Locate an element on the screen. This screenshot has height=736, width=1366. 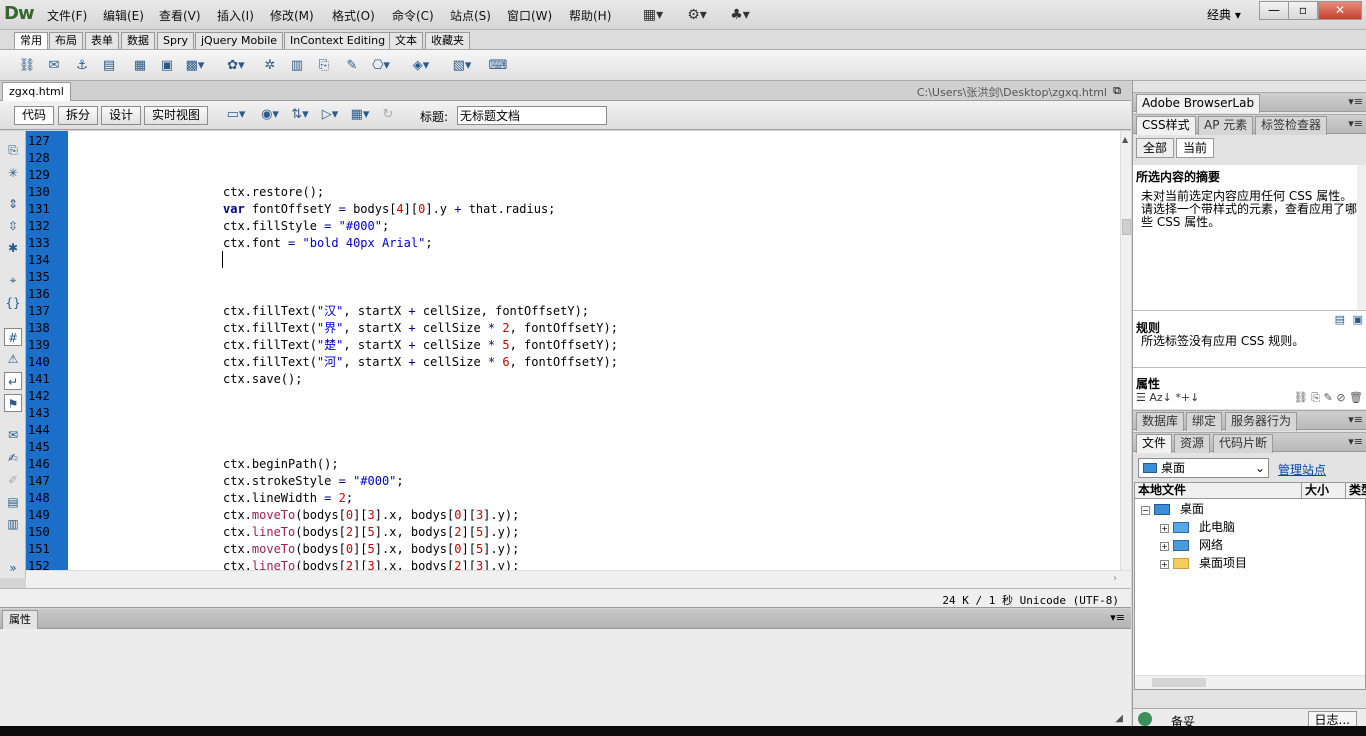
code-view-button: 代码 is located at coordinates (34, 115).